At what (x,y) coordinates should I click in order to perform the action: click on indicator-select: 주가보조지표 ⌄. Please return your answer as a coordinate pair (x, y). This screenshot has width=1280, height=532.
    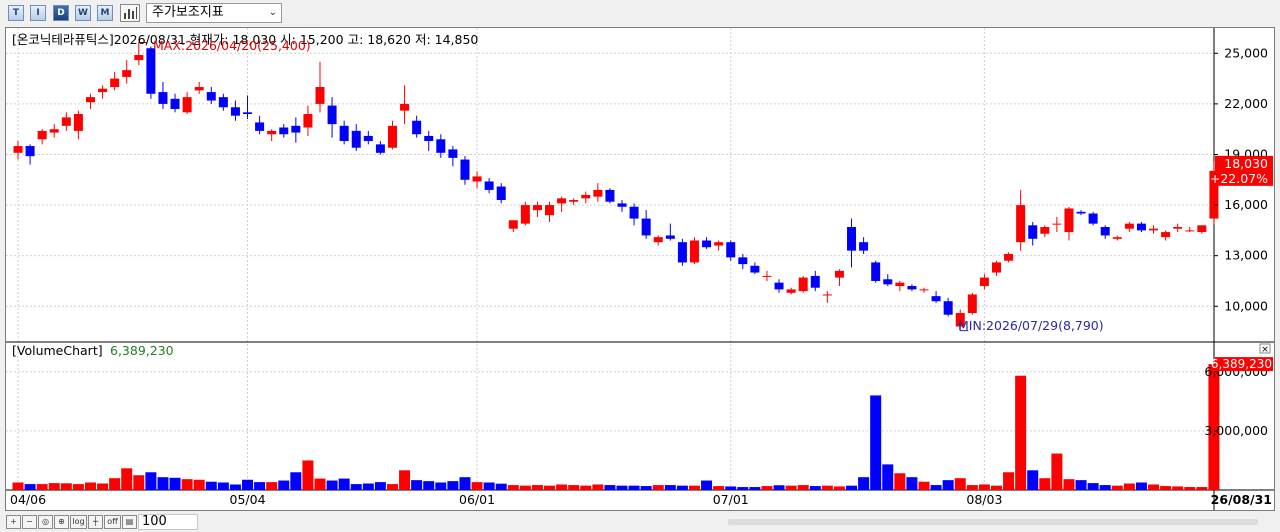
    Looking at the image, I should click on (214, 13).